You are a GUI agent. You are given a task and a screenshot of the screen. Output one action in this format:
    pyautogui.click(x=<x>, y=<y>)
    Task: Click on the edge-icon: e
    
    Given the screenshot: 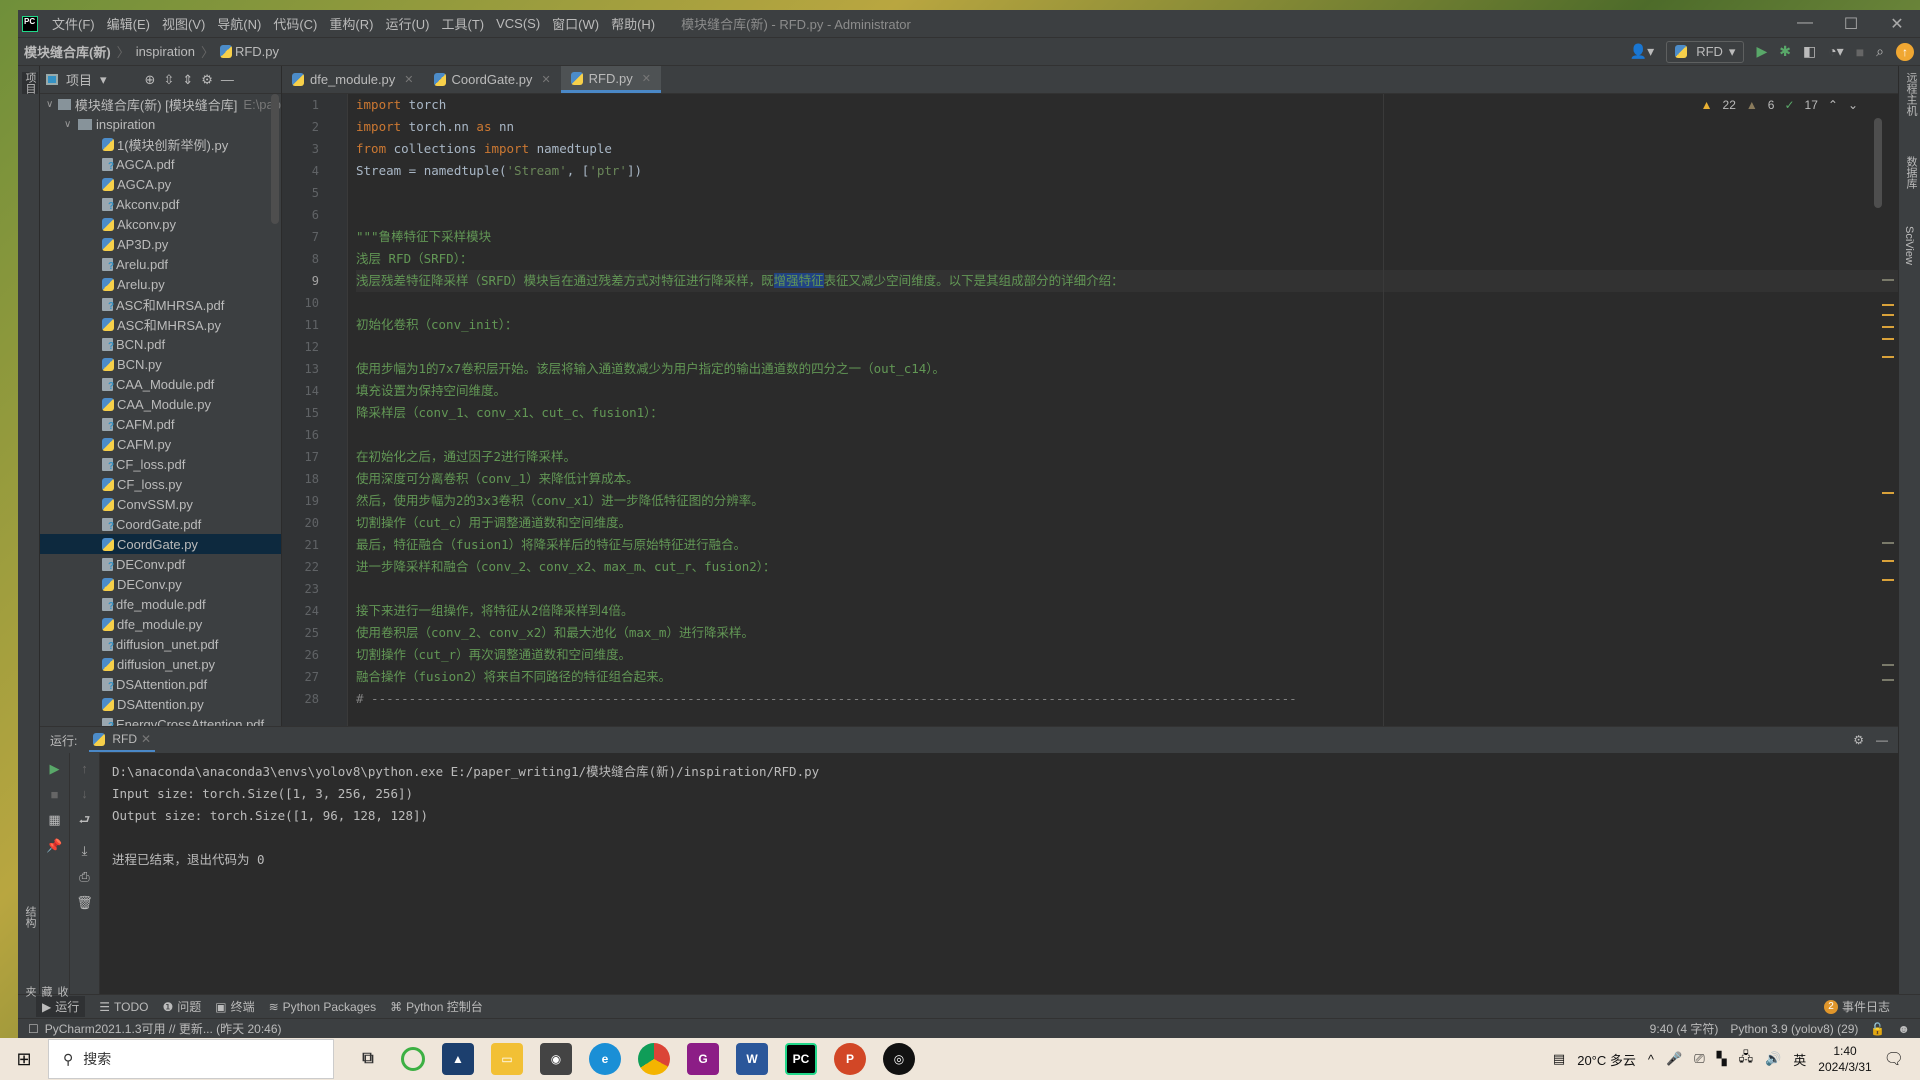 What is the action you would take?
    pyautogui.click(x=605, y=1059)
    